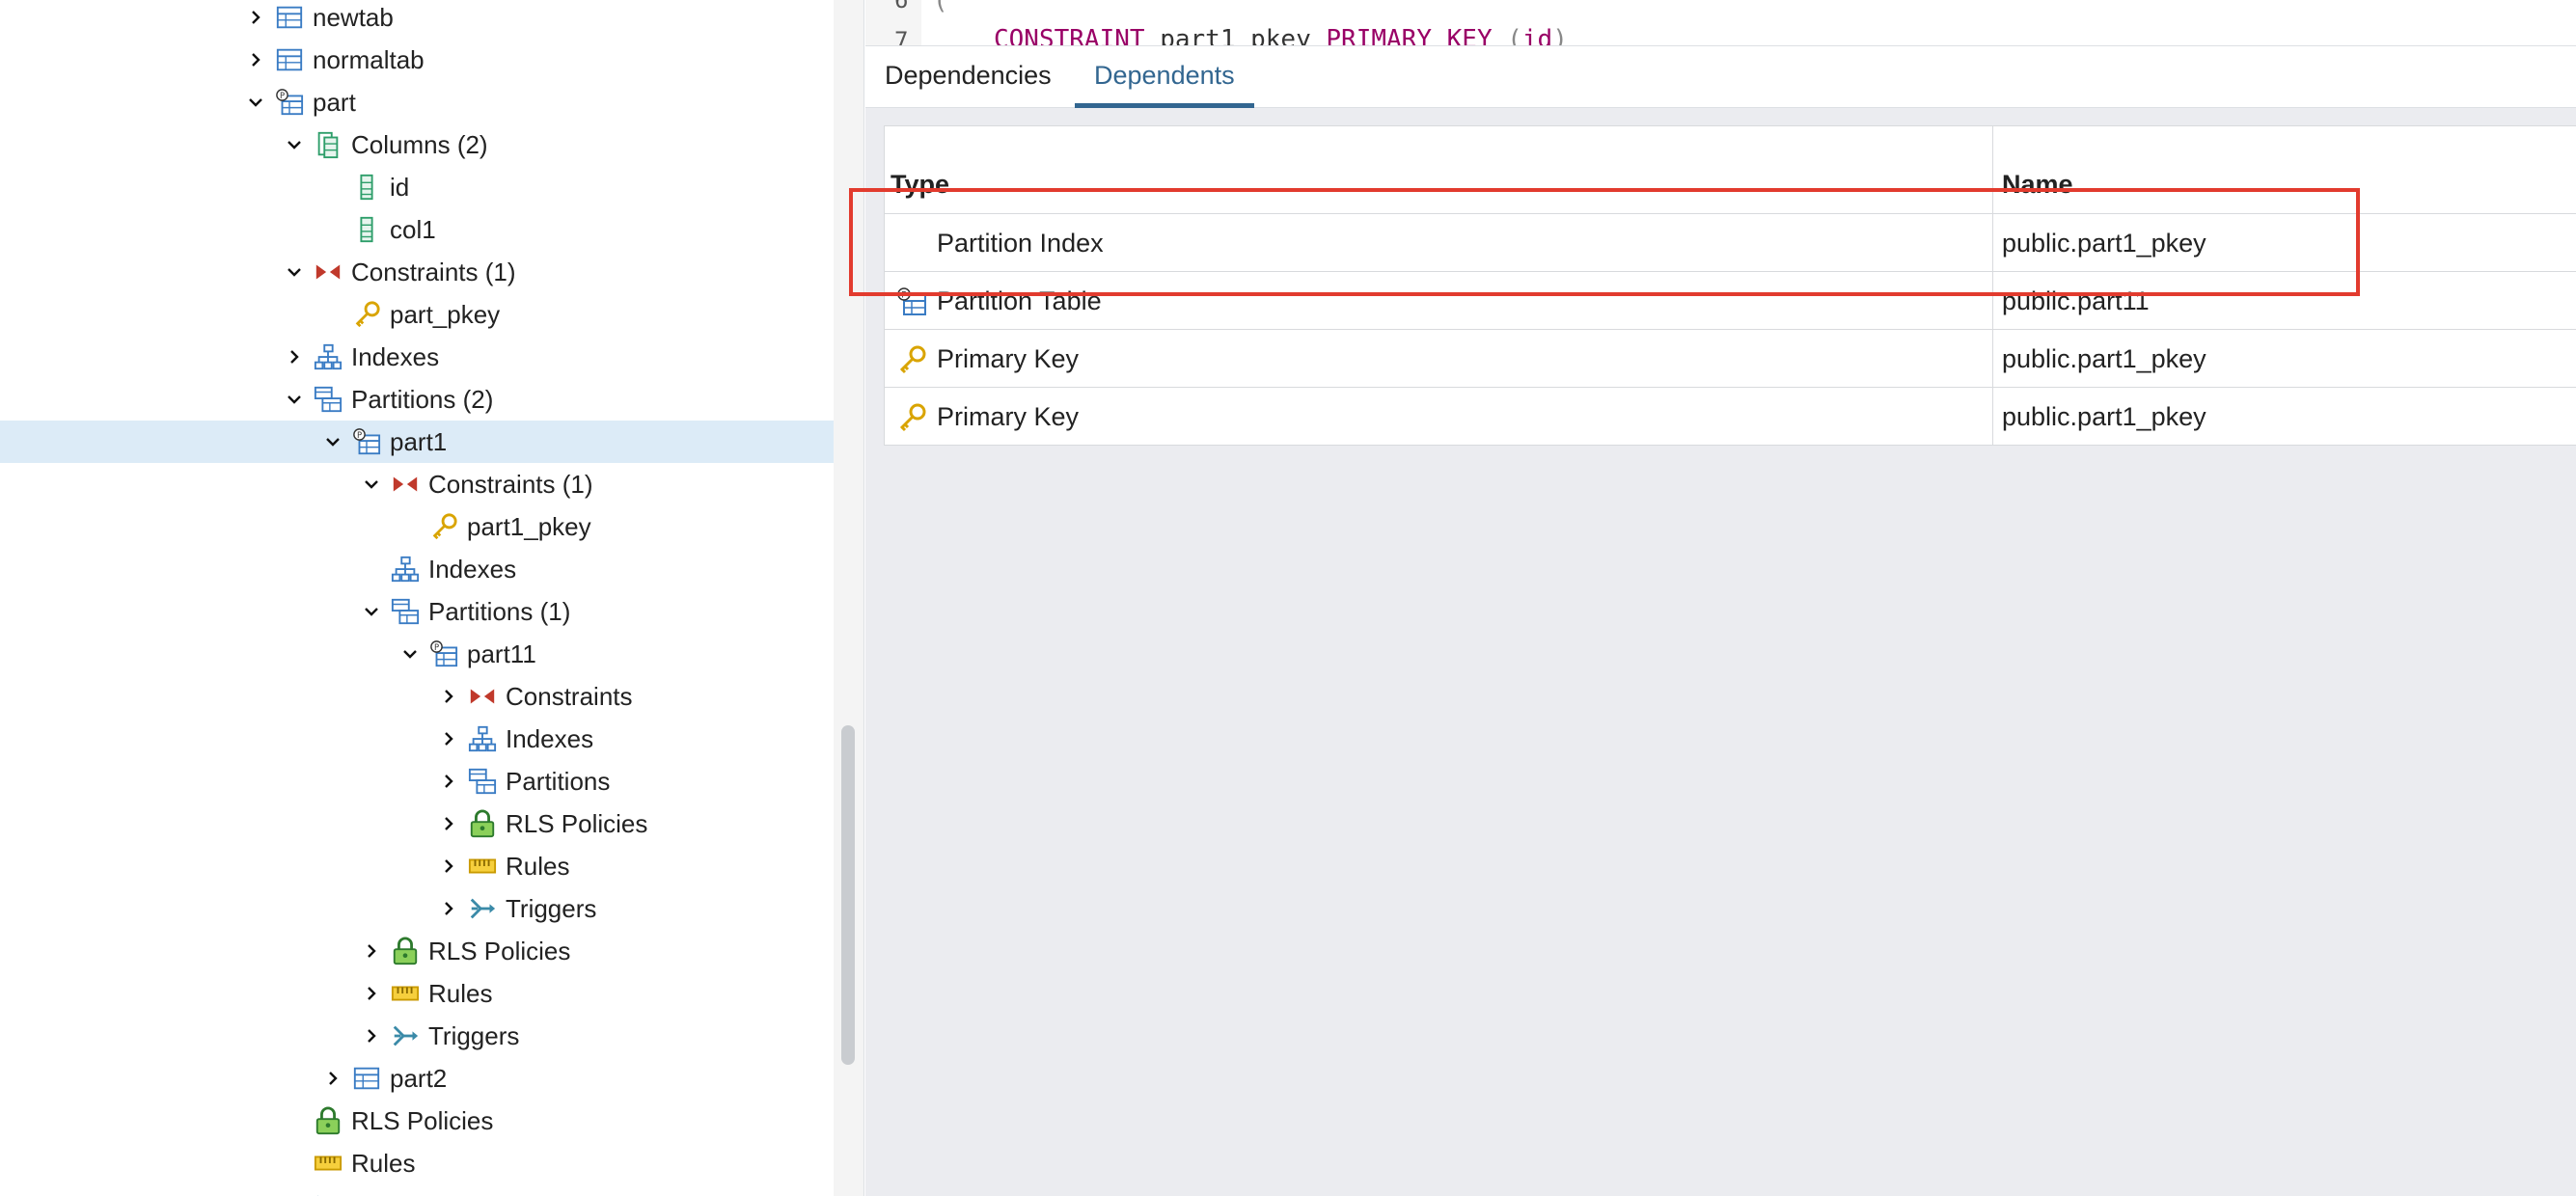 The width and height of the screenshot is (2576, 1196). What do you see at coordinates (1731, 301) in the screenshot?
I see `table-row: P Partition Table public.part11` at bounding box center [1731, 301].